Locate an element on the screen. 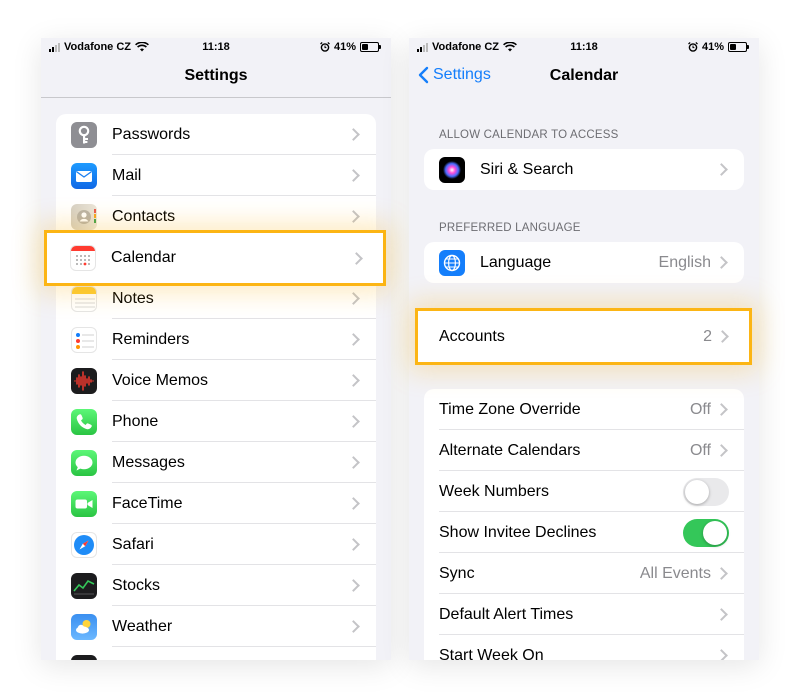  language-item: Language English is located at coordinates (584, 262).